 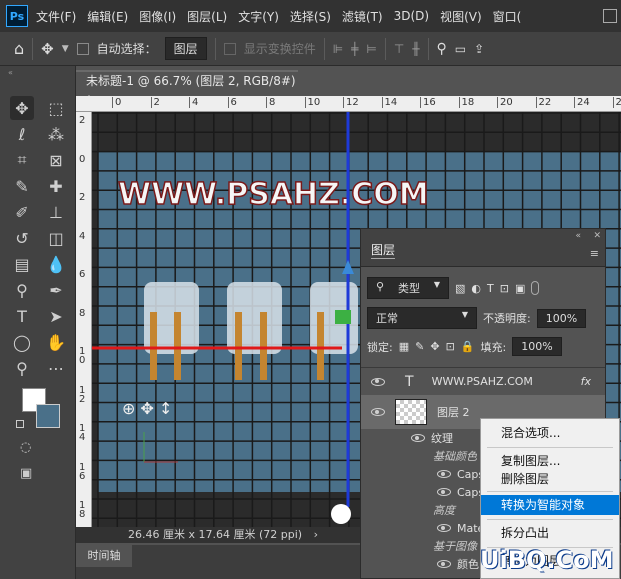 What do you see at coordinates (185, 48) in the screenshot?
I see `auto-select-dropdown: 图层` at bounding box center [185, 48].